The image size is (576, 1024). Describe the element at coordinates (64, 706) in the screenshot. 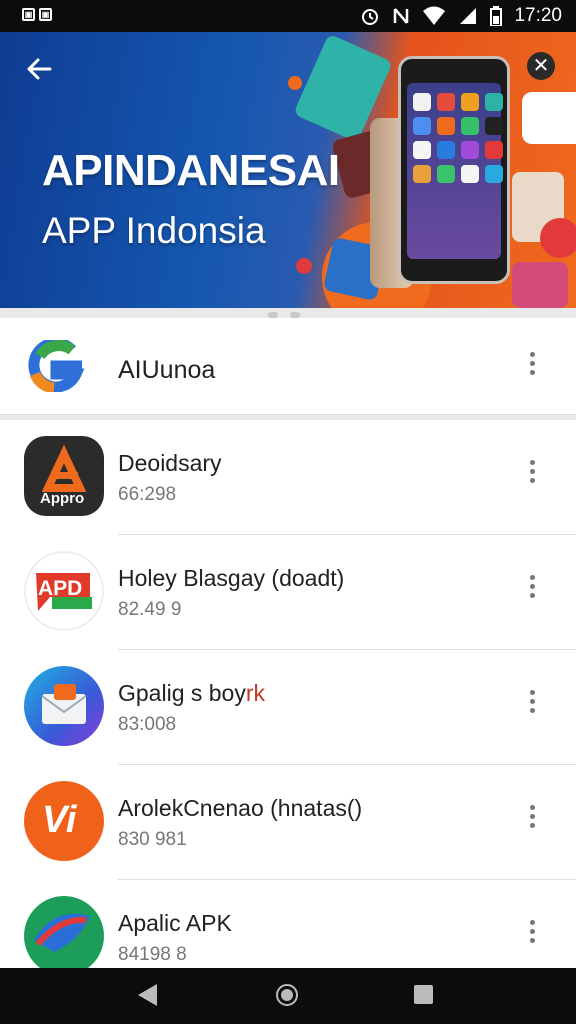

I see `mail-icon` at that location.